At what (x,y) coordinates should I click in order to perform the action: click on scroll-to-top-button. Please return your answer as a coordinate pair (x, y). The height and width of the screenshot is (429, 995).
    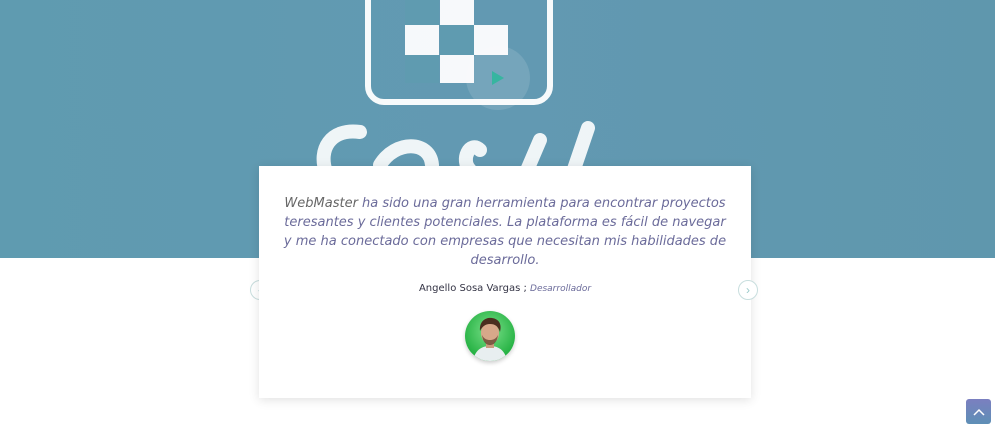
    Looking at the image, I should click on (978, 411).